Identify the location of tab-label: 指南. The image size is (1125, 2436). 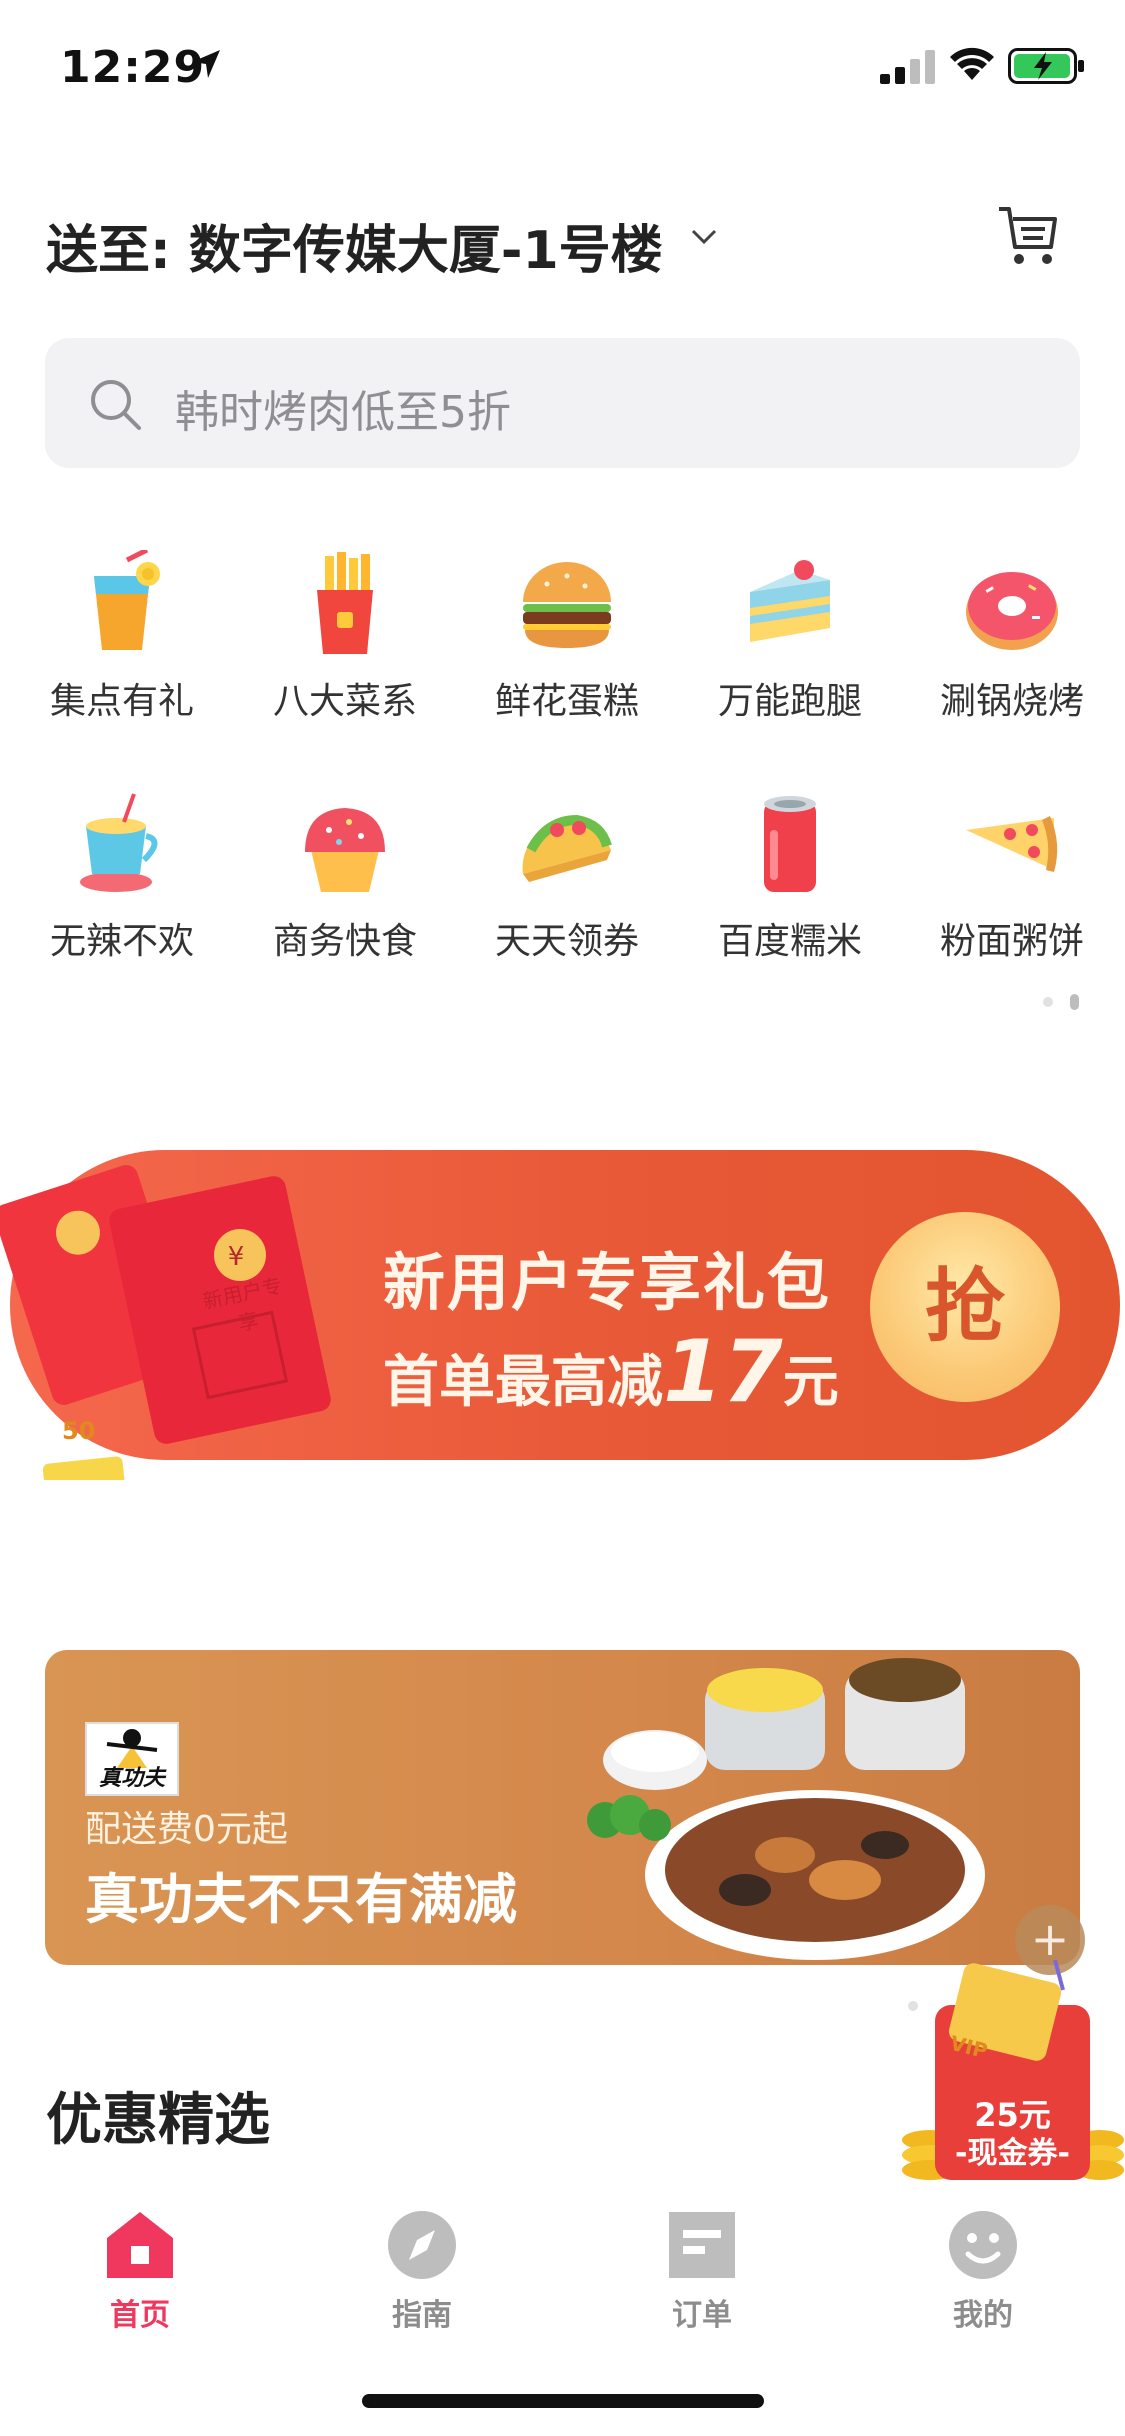
(422, 2315).